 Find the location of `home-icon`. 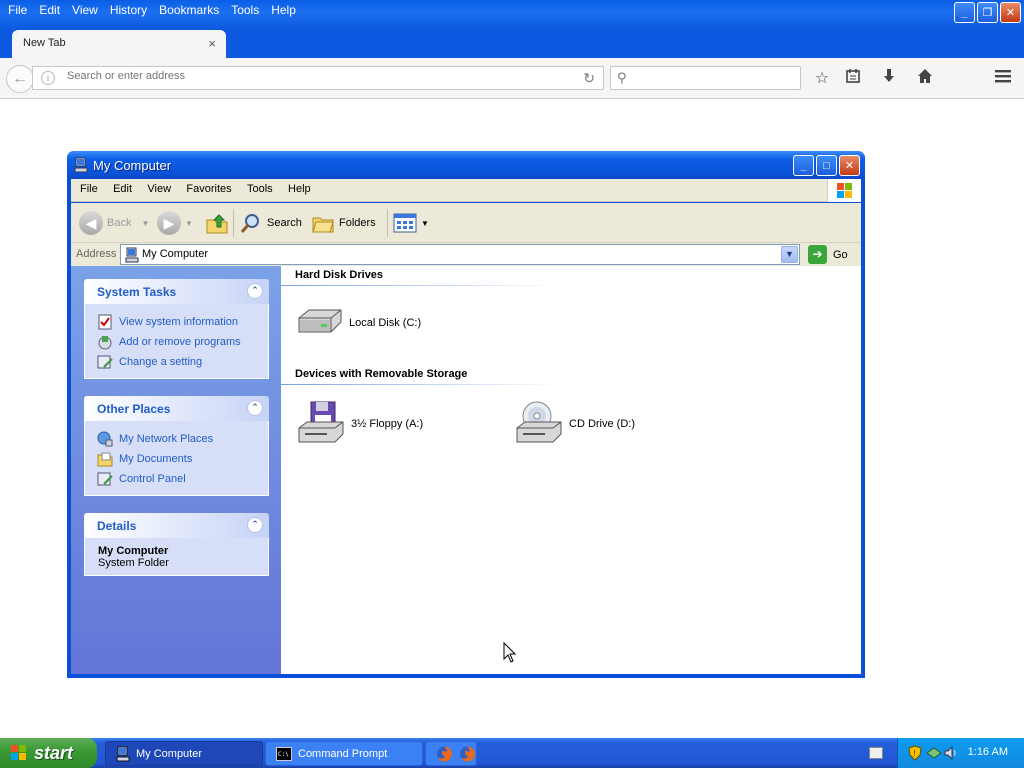

home-icon is located at coordinates (925, 78).